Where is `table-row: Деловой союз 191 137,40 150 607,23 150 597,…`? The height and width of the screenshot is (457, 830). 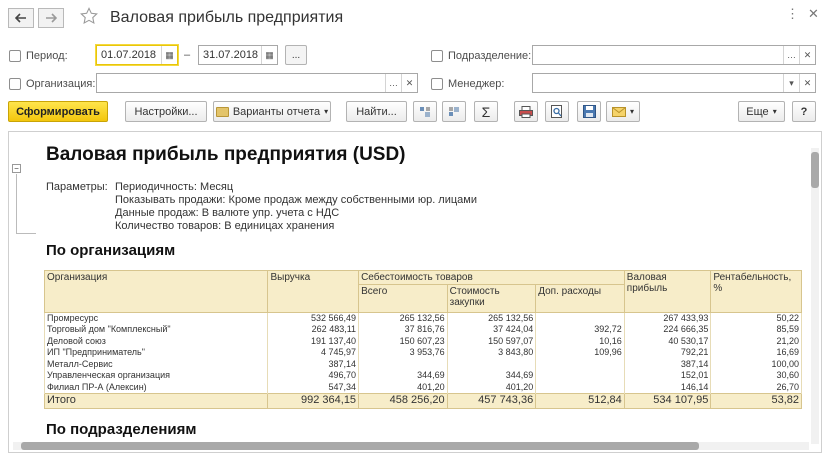 table-row: Деловой союз 191 137,40 150 607,23 150 597,… is located at coordinates (422, 341).